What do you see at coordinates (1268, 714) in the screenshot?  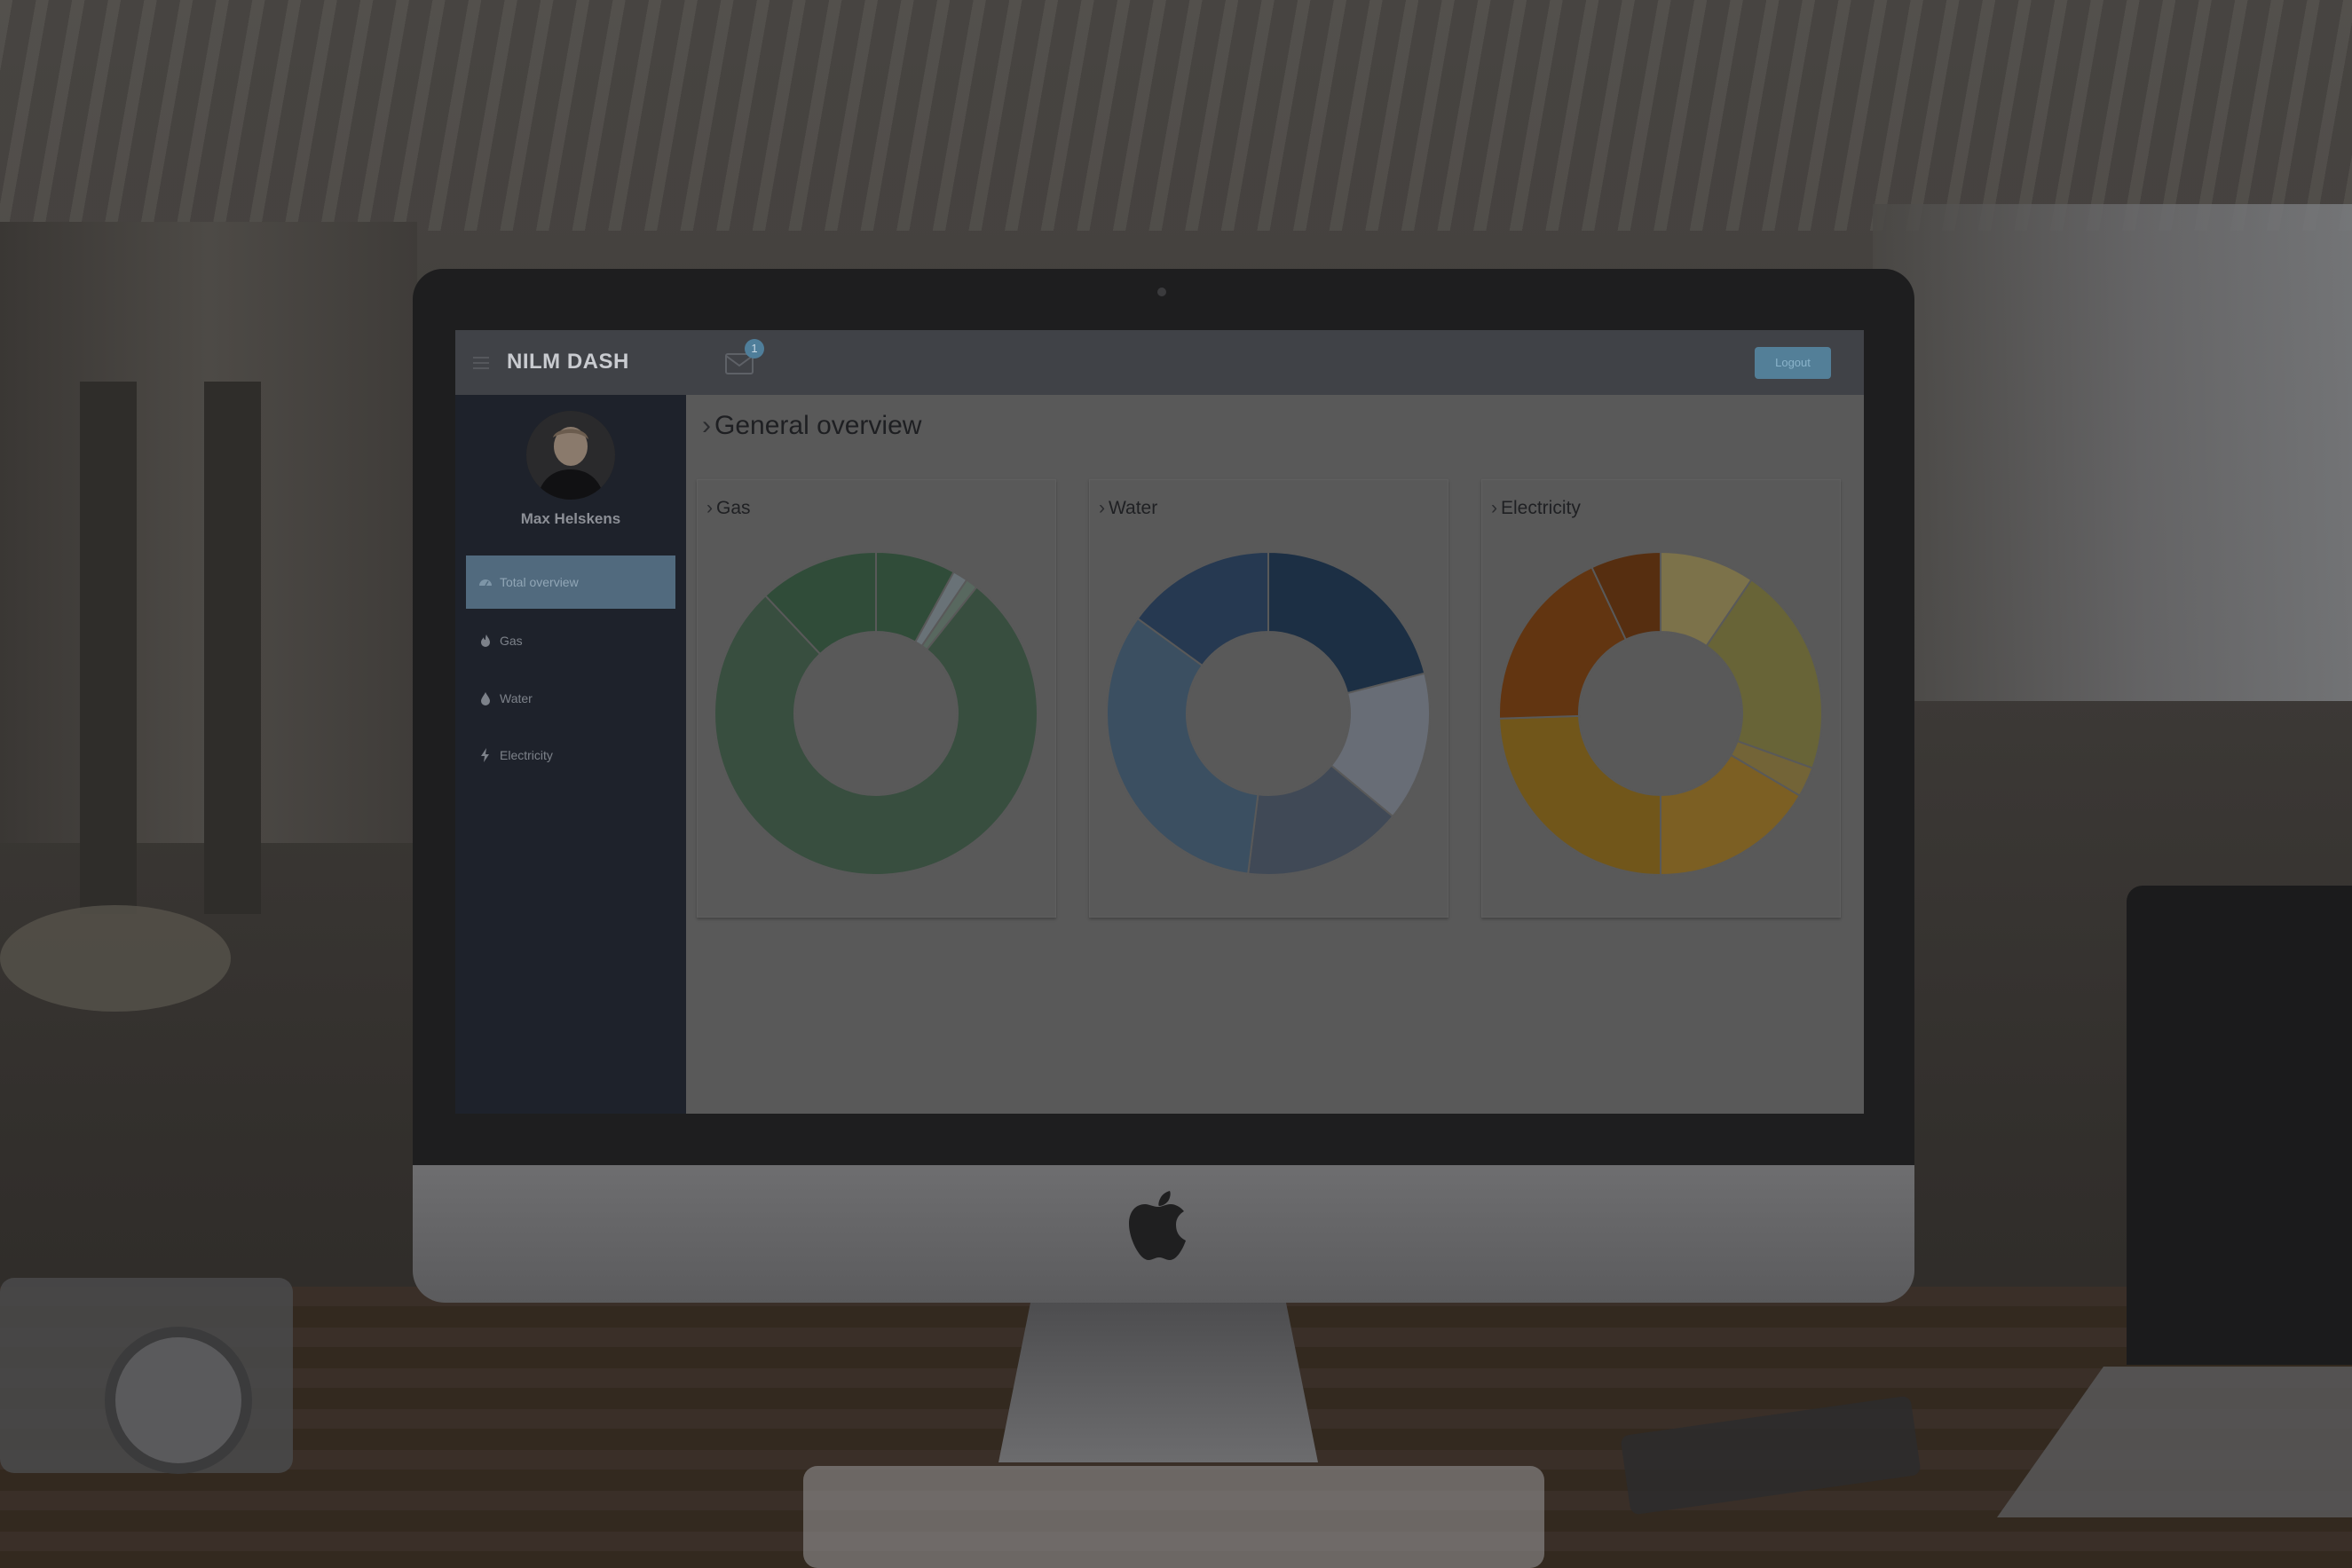 I see `water-donut-chart` at bounding box center [1268, 714].